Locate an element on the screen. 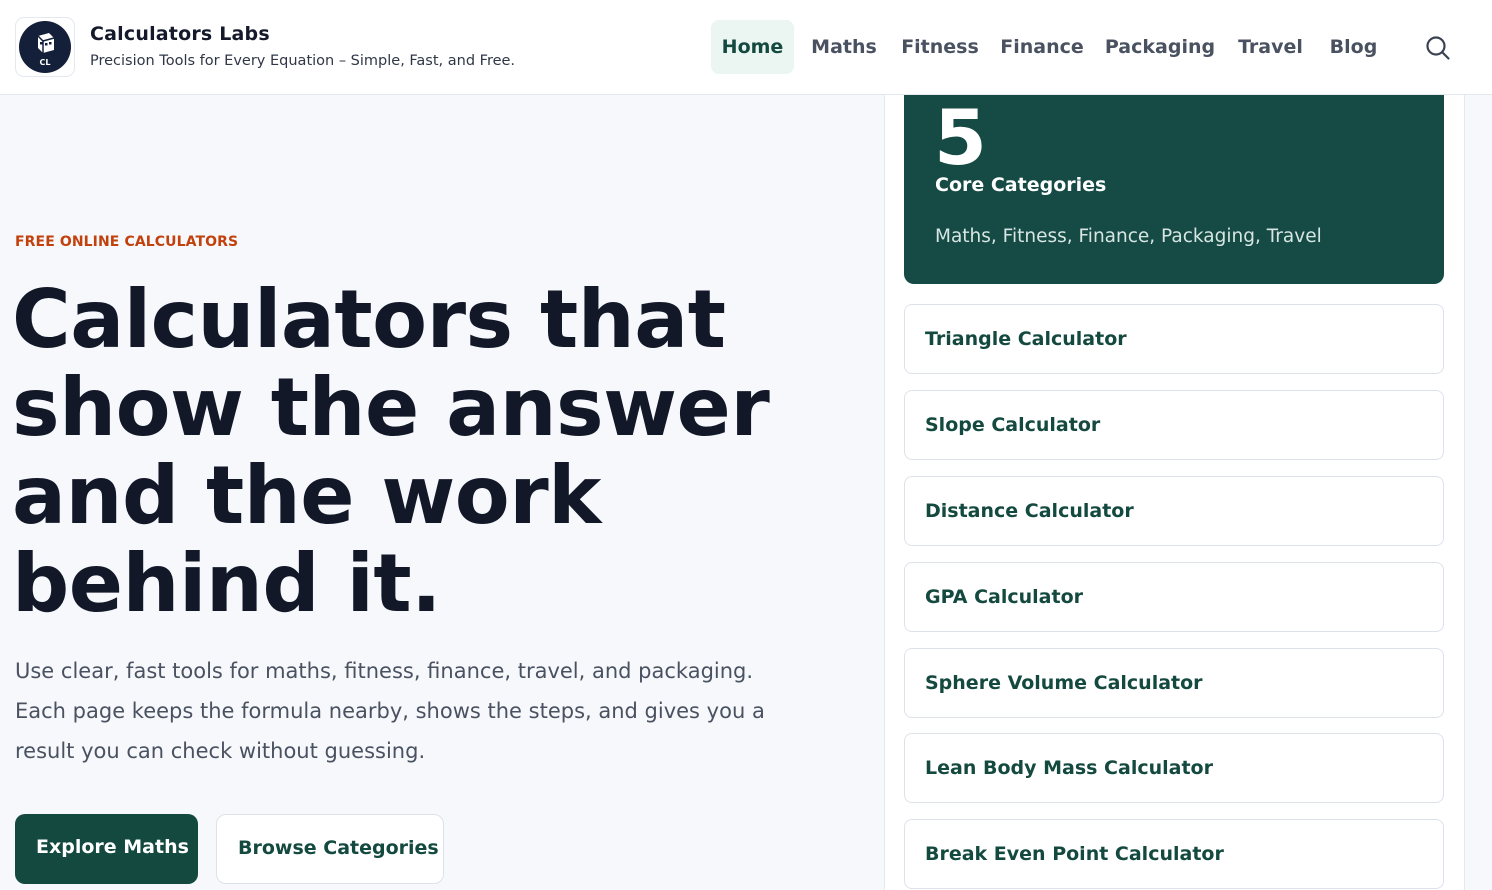 The height and width of the screenshot is (890, 1492). explore-maths-button: Explore Maths is located at coordinates (106, 849).